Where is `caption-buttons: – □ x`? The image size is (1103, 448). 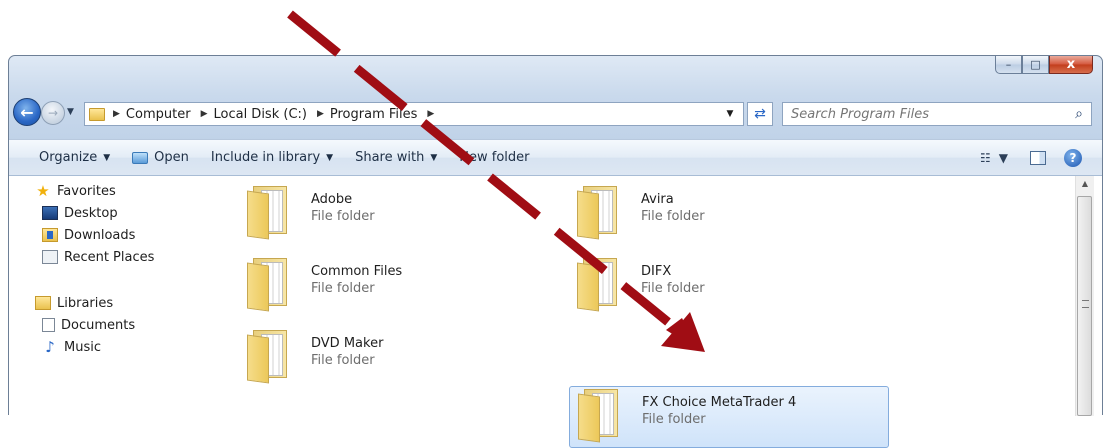 caption-buttons: – □ x is located at coordinates (1044, 65).